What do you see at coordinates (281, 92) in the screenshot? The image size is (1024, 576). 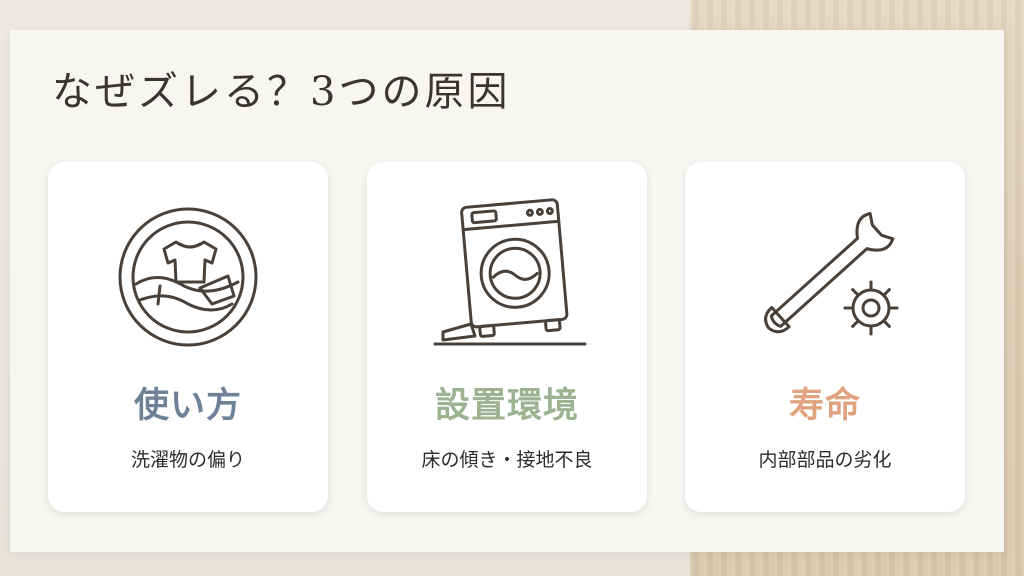 I see `page-title: なぜズレる？3つの原因` at bounding box center [281, 92].